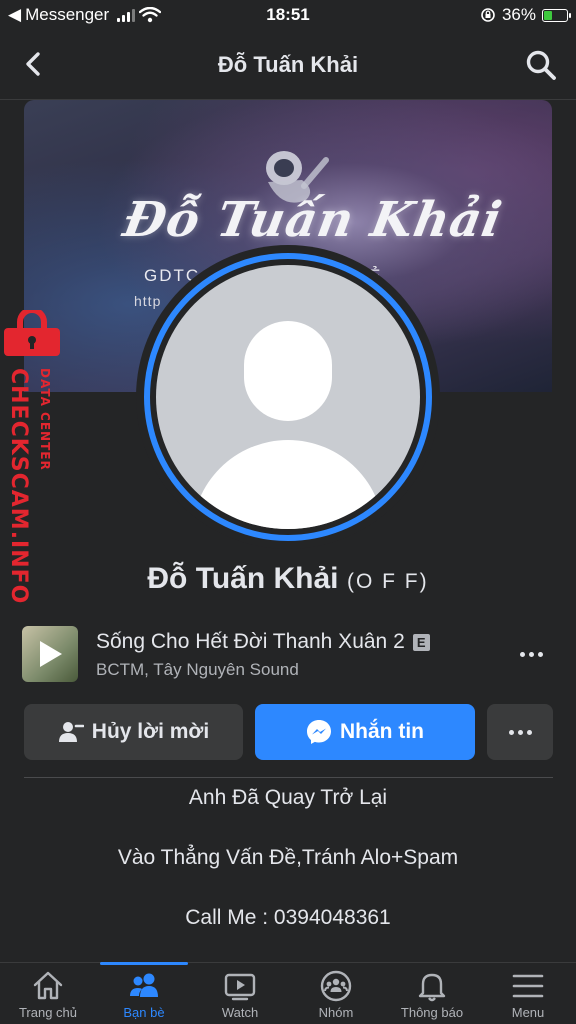 This screenshot has height=1024, width=576. I want to click on groups-icon, so click(336, 986).